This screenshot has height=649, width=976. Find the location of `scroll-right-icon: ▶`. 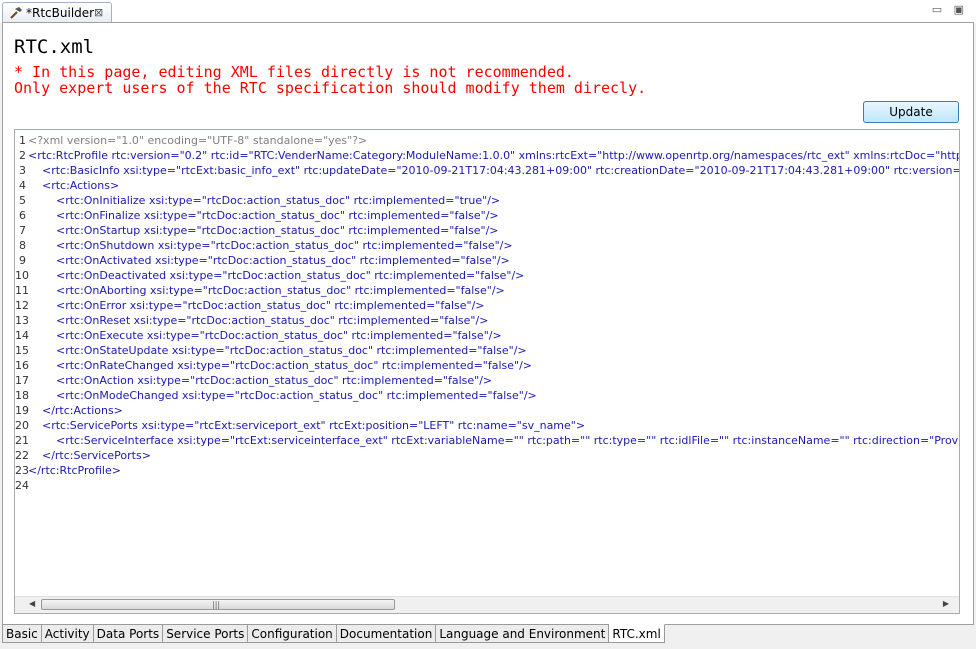

scroll-right-icon: ▶ is located at coordinates (946, 603).